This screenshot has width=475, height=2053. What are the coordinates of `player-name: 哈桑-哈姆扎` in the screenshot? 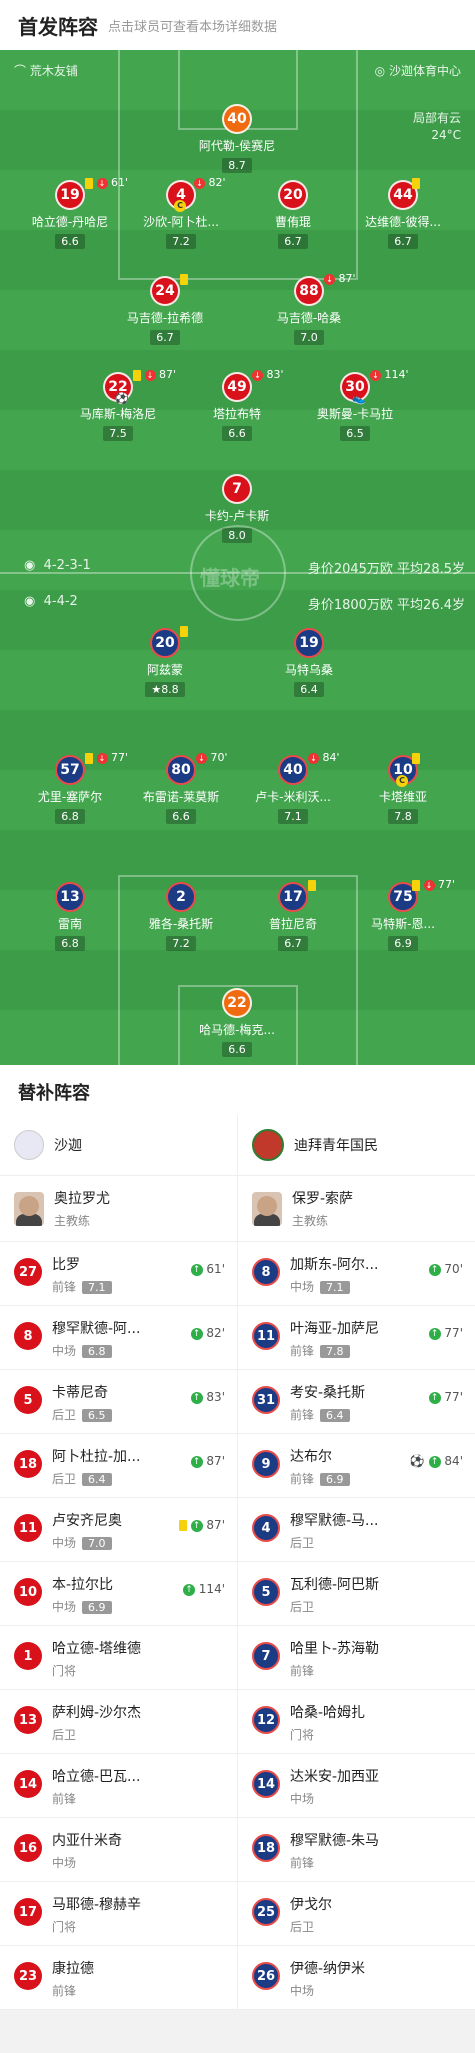 It's located at (328, 1713).